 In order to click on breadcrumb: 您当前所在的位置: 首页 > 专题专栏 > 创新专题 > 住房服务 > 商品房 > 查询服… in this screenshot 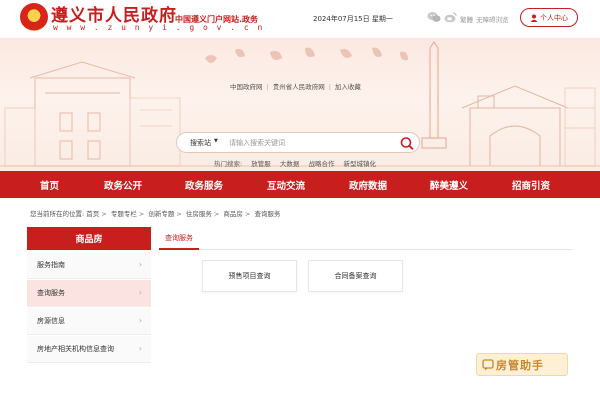, I will do `click(155, 214)`.